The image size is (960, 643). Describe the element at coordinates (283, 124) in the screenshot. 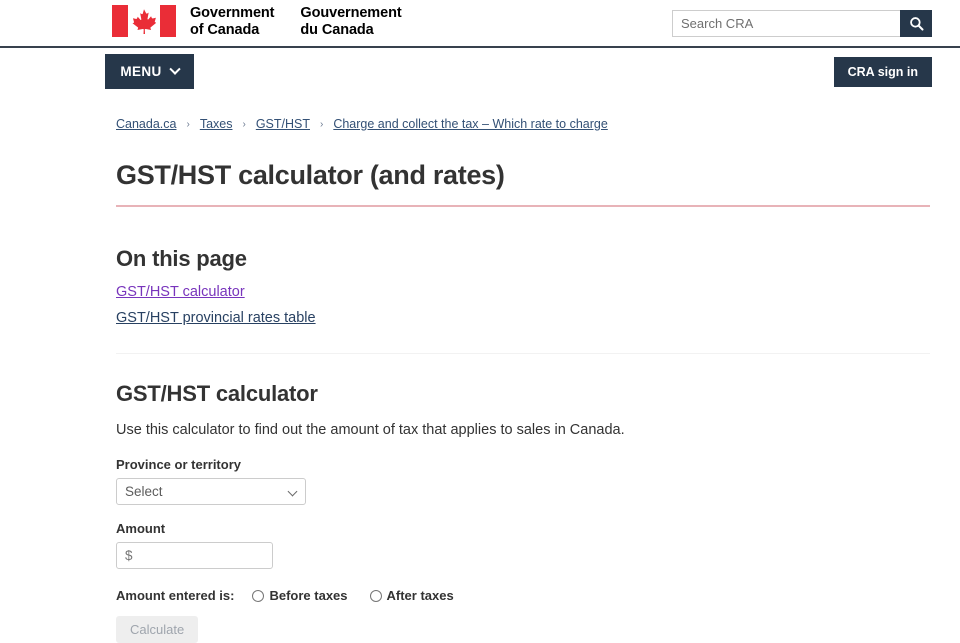

I see `breadcrumb-item-gst-hst: GST/HST` at that location.